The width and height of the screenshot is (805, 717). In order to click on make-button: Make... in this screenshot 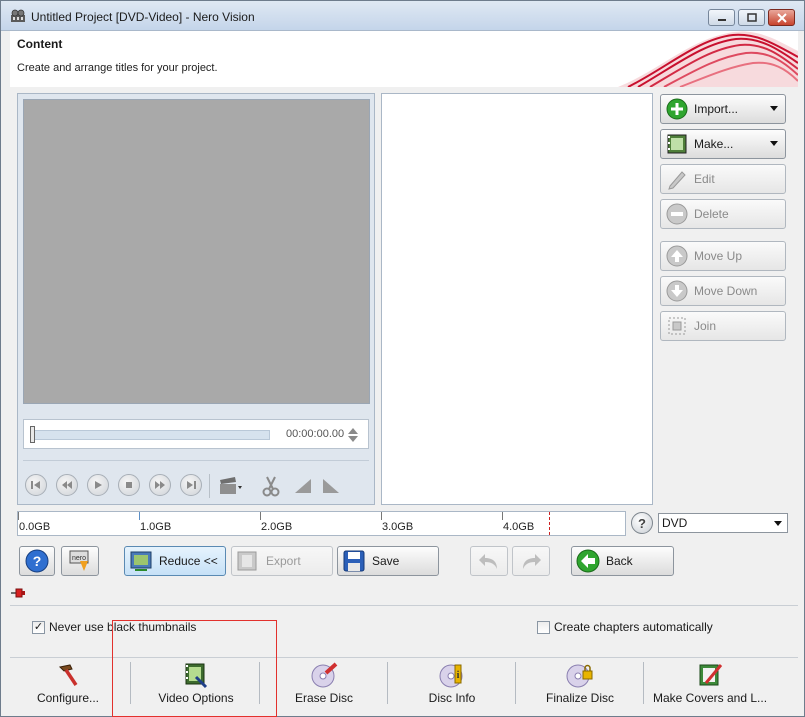, I will do `click(723, 144)`.